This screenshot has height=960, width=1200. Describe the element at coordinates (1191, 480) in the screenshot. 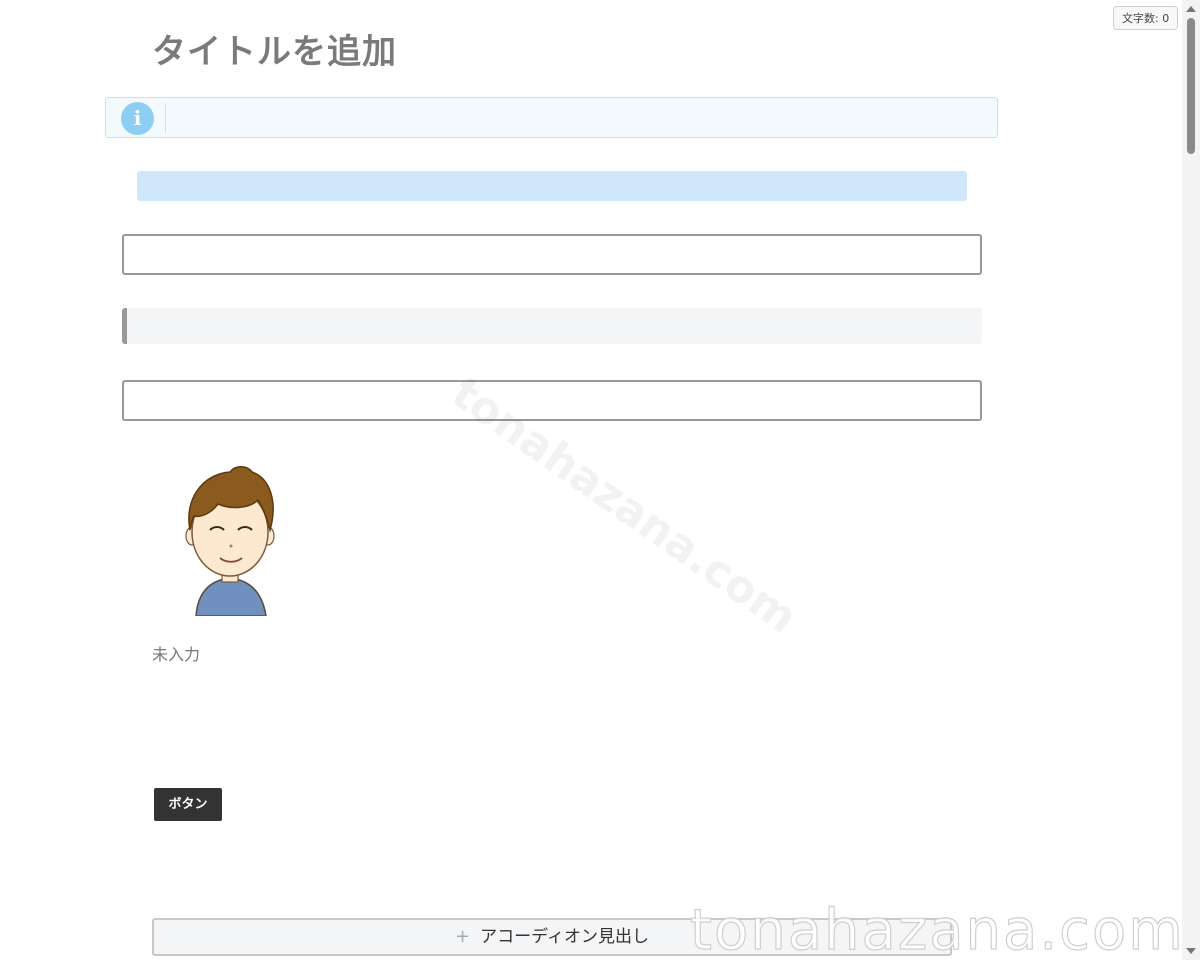

I see `vertical-scrollbar` at that location.